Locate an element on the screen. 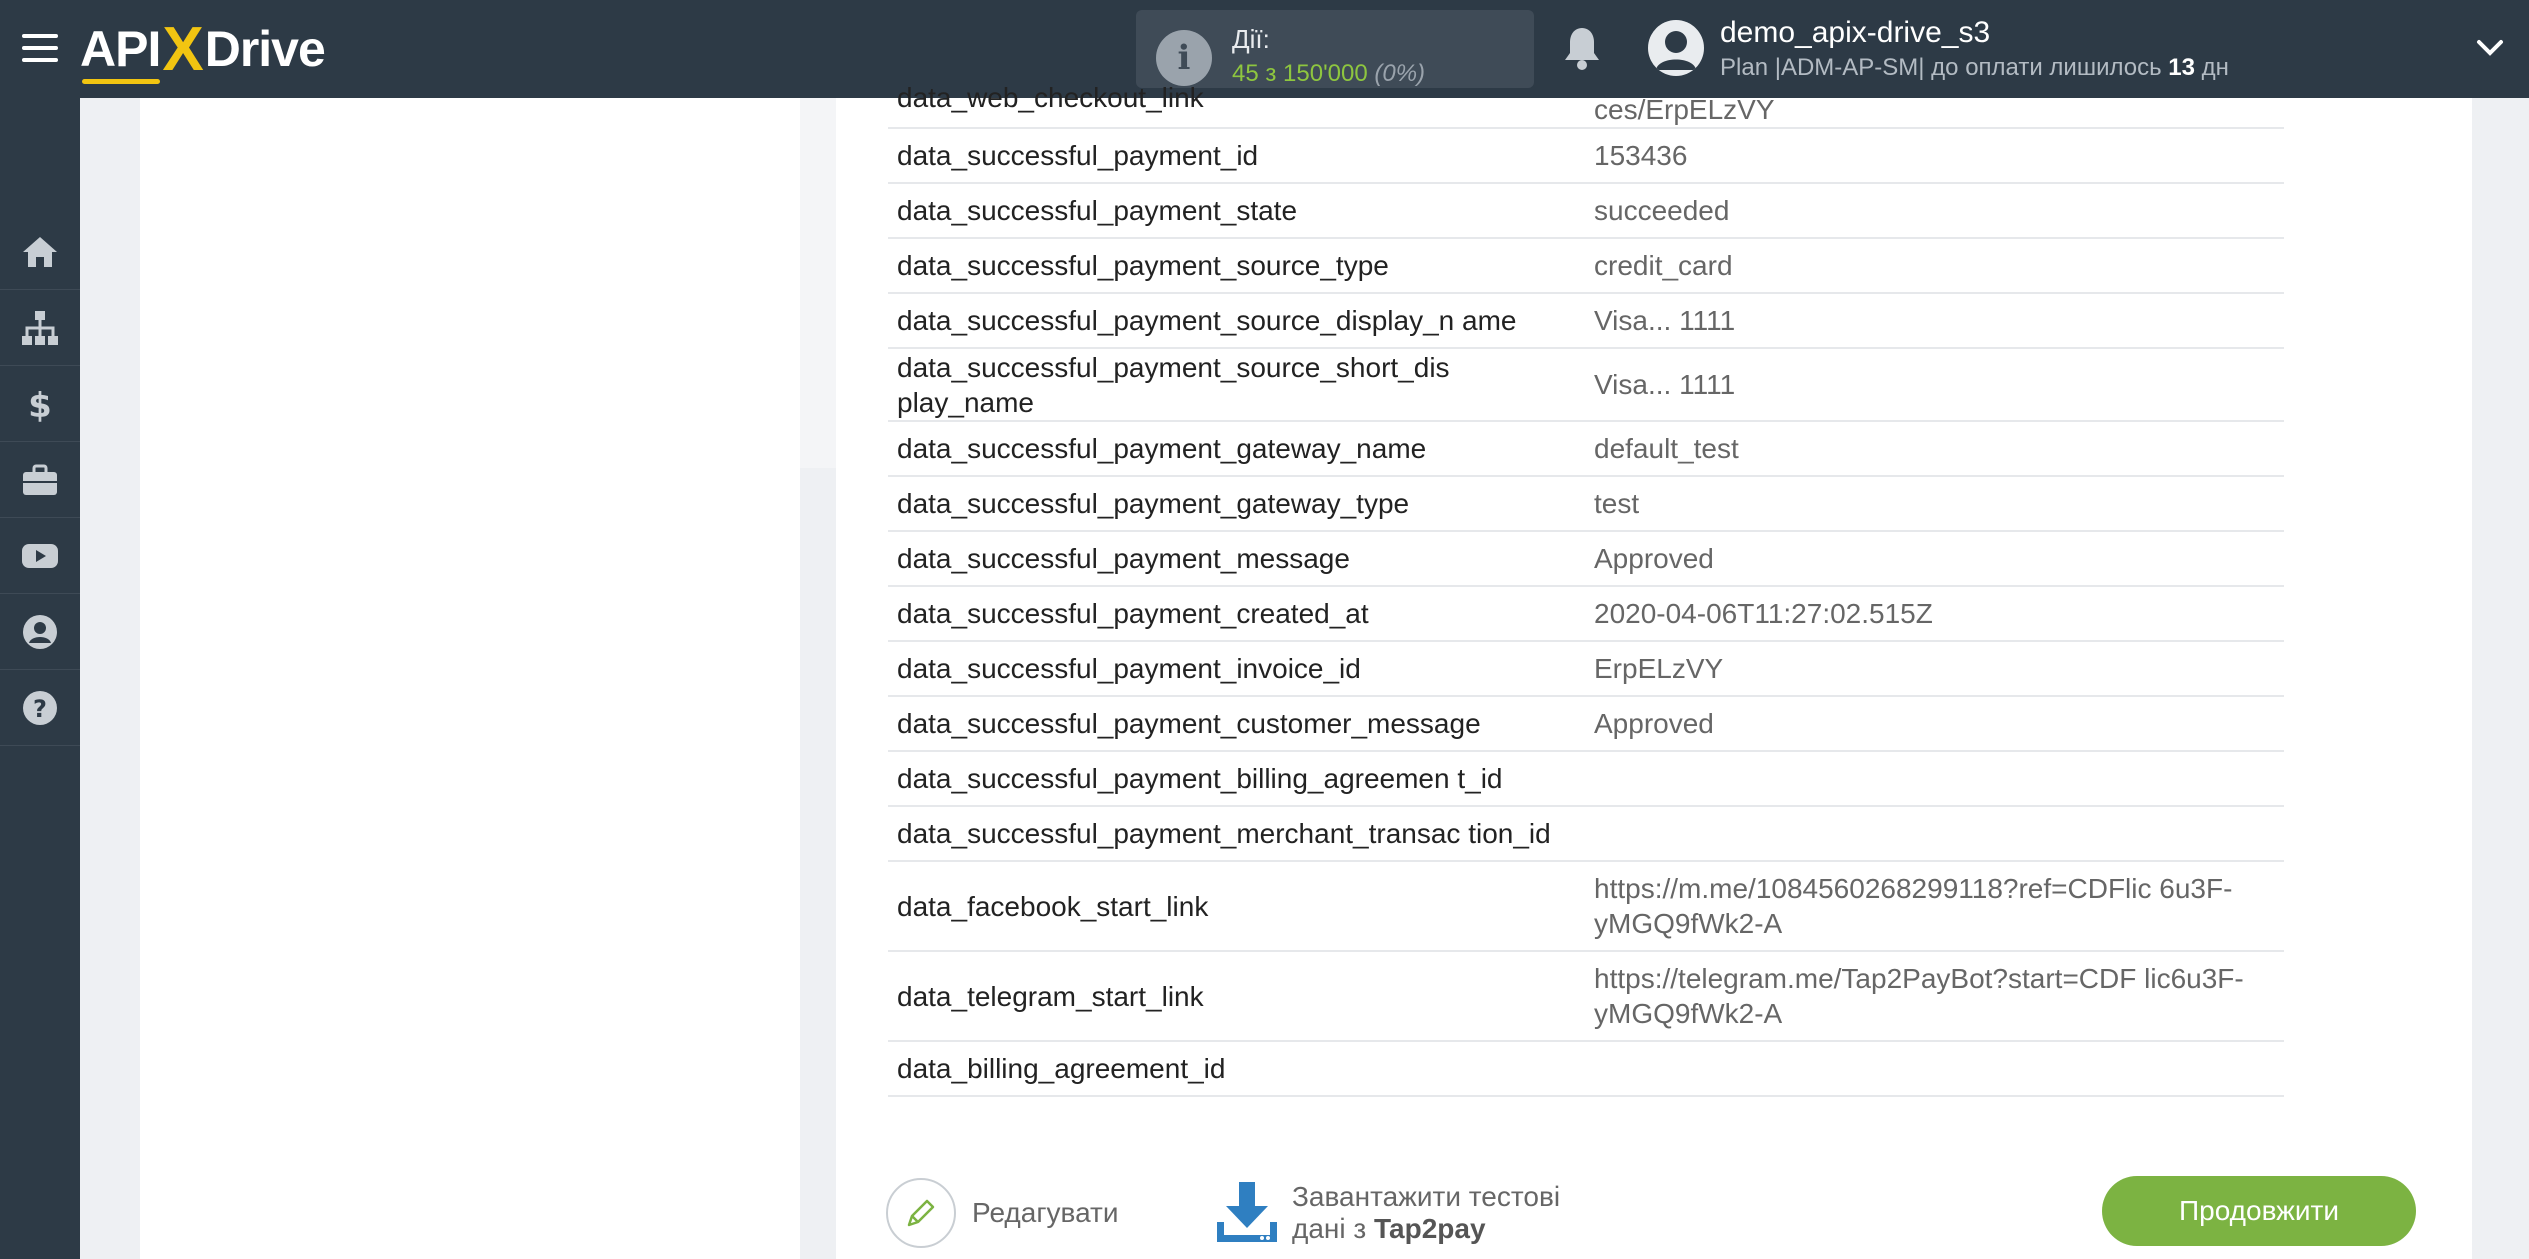 Image resolution: width=2529 pixels, height=1259 pixels. field-value: ErpELzVY is located at coordinates (1934, 669).